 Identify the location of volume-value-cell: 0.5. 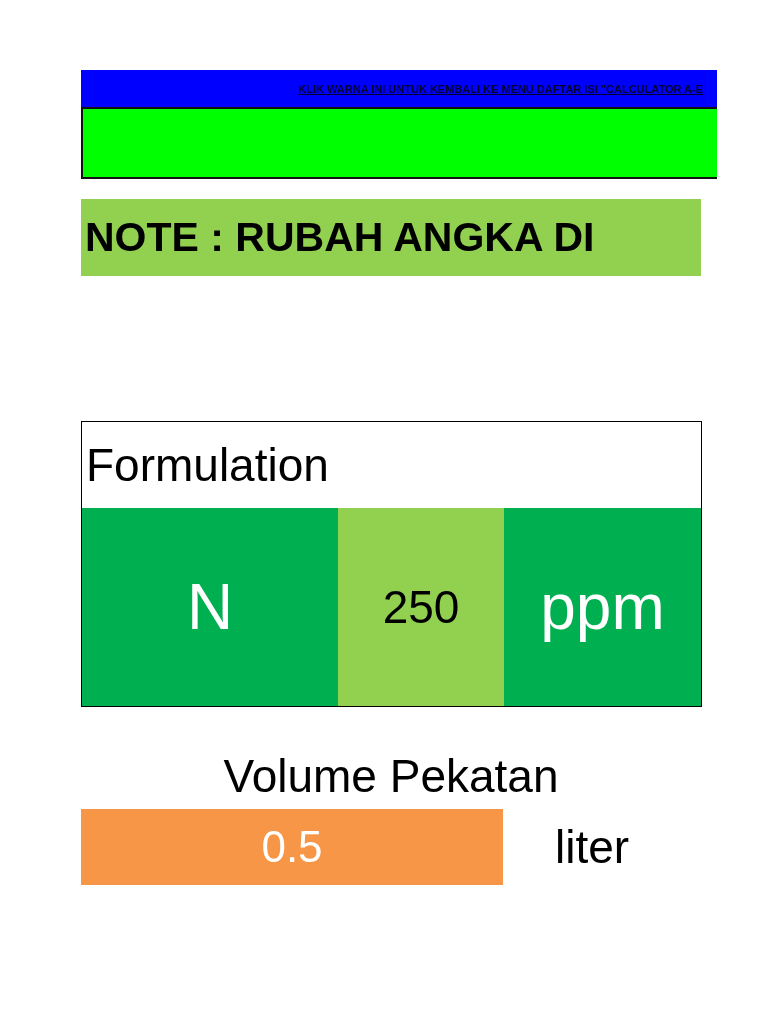
(292, 847).